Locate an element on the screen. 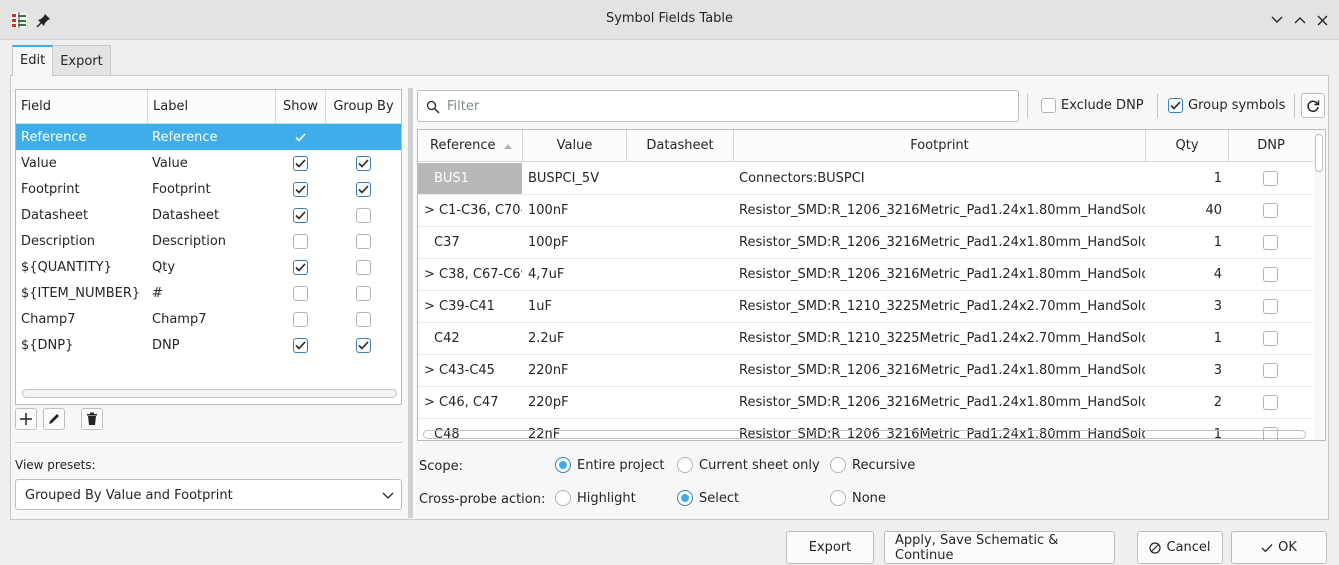 This screenshot has height=565, width=1339. header-label: Label is located at coordinates (211, 107).